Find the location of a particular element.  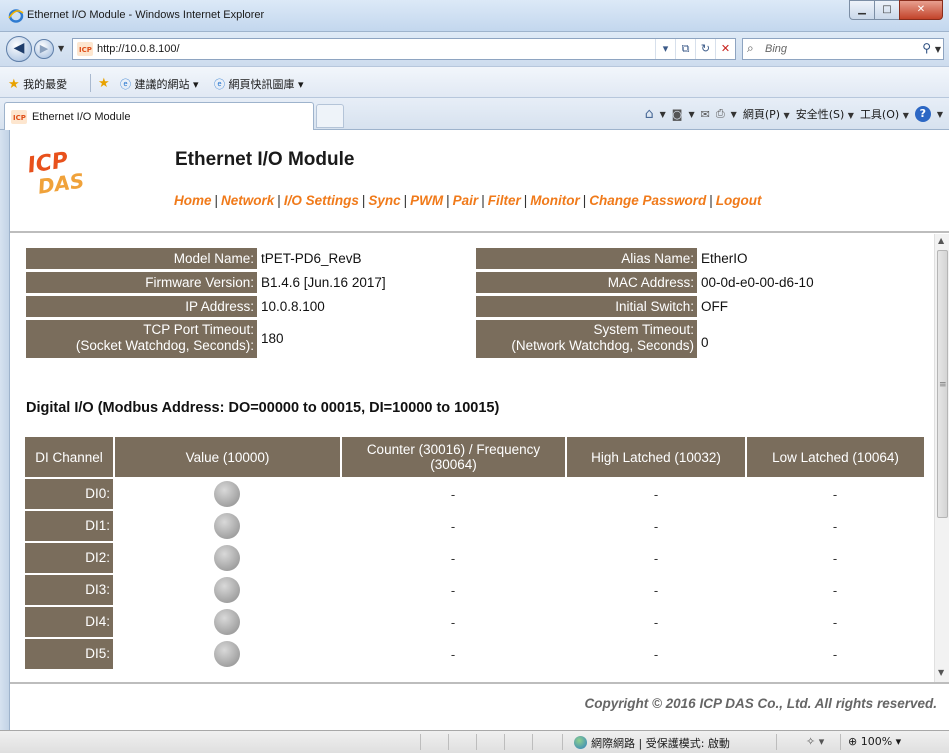

icpdas-logo: ICP DAS is located at coordinates (56, 172).